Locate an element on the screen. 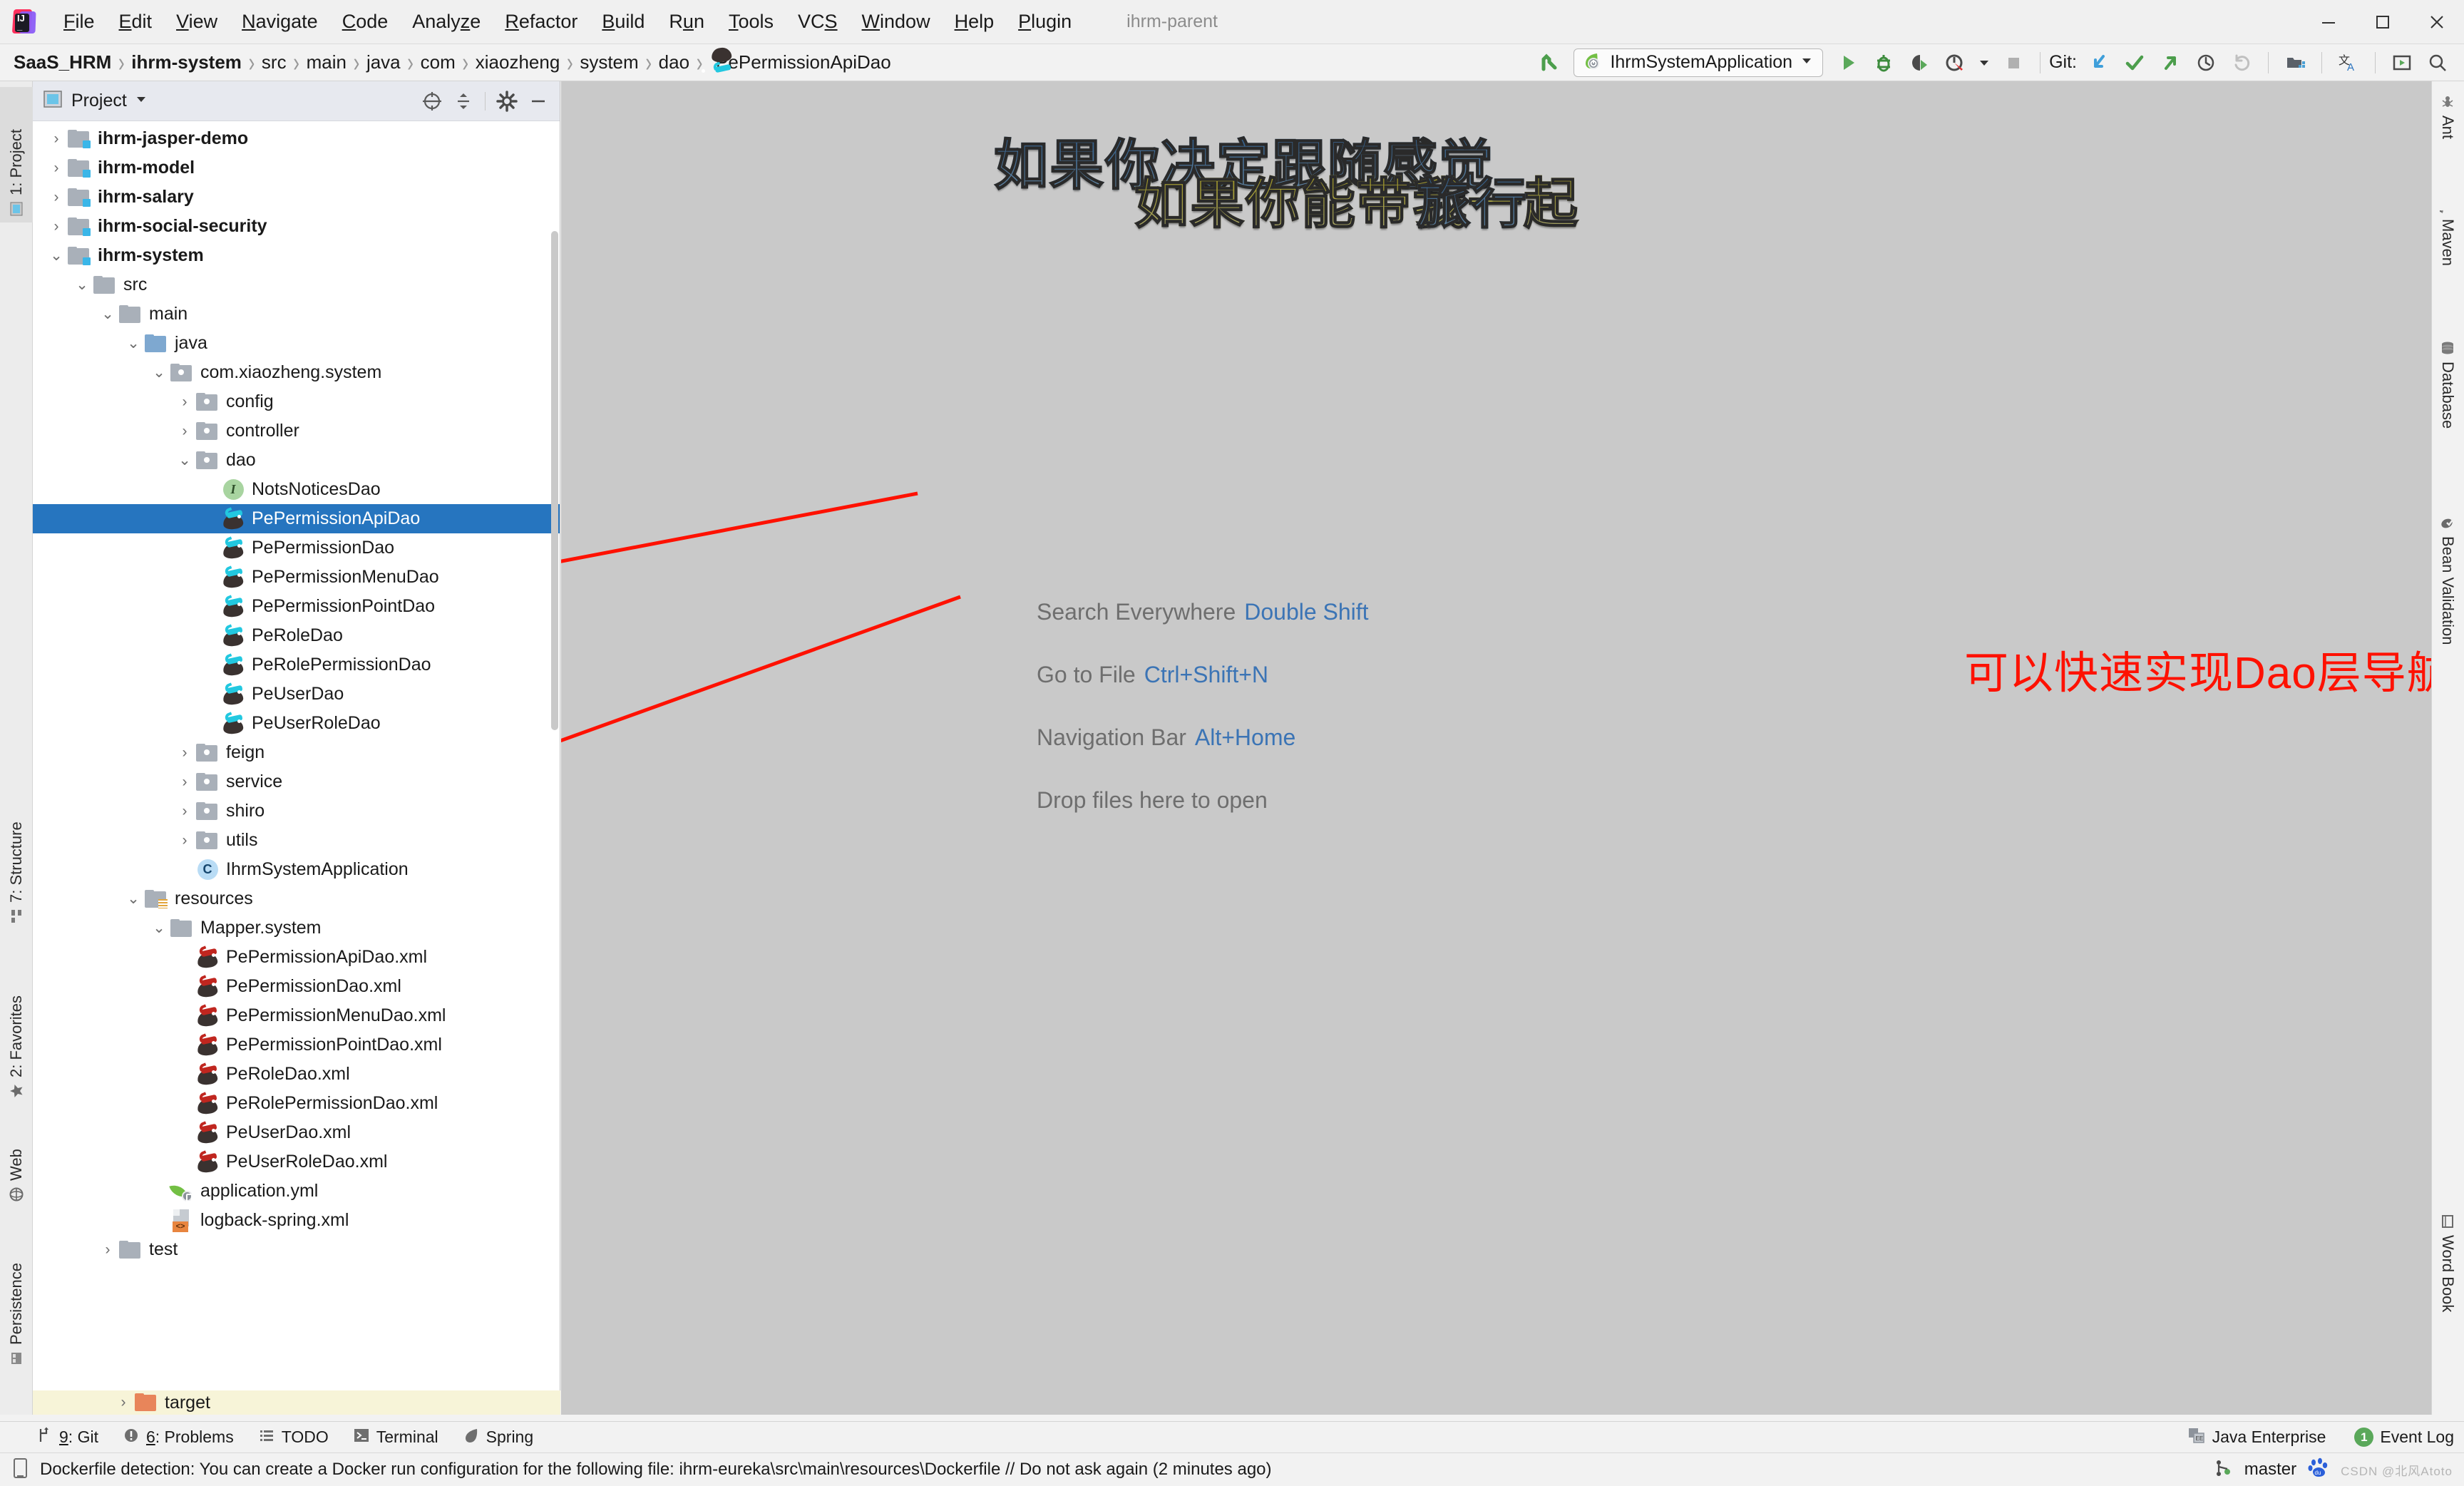 This screenshot has width=2464, height=1486. menu-build: Build is located at coordinates (623, 21).